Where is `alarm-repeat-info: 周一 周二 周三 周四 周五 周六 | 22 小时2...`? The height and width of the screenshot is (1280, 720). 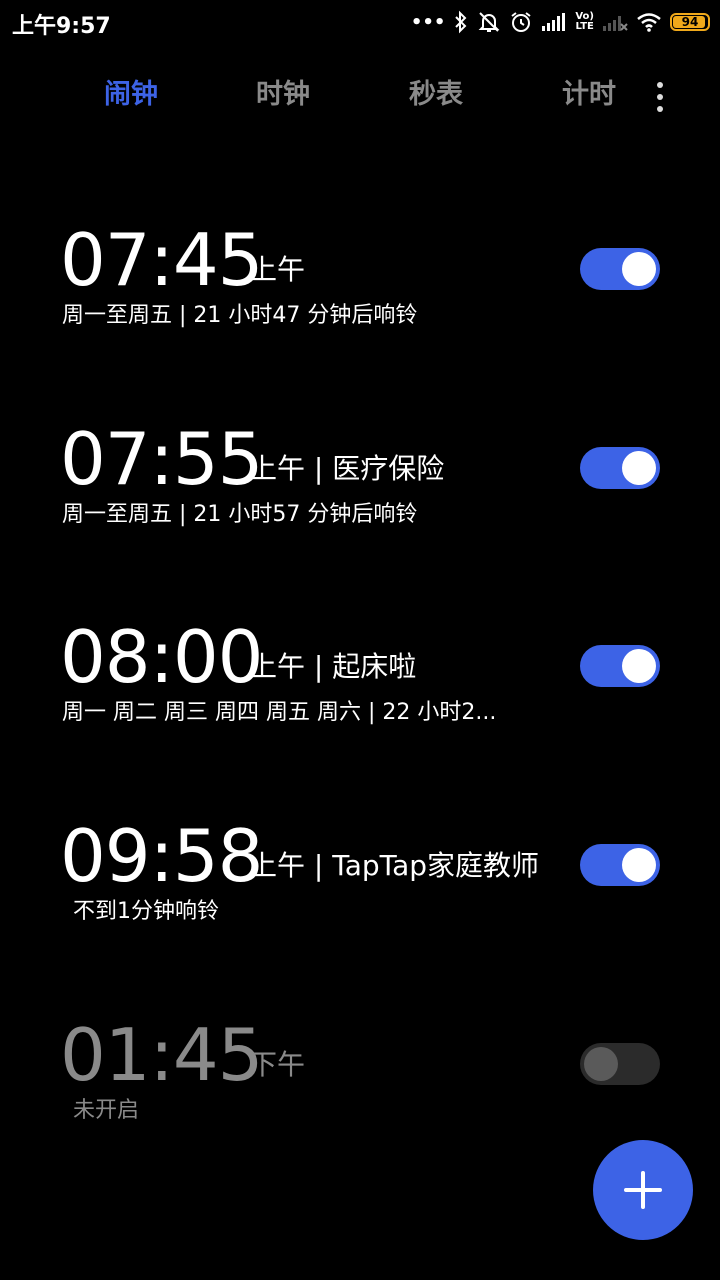 alarm-repeat-info: 周一 周二 周三 周四 周五 周六 | 22 小时2... is located at coordinates (279, 712).